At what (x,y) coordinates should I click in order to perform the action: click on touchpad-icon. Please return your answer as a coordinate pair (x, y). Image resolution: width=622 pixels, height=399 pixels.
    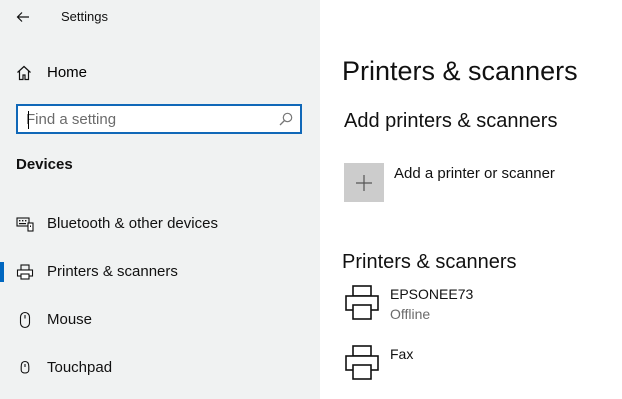
    Looking at the image, I should click on (25, 367).